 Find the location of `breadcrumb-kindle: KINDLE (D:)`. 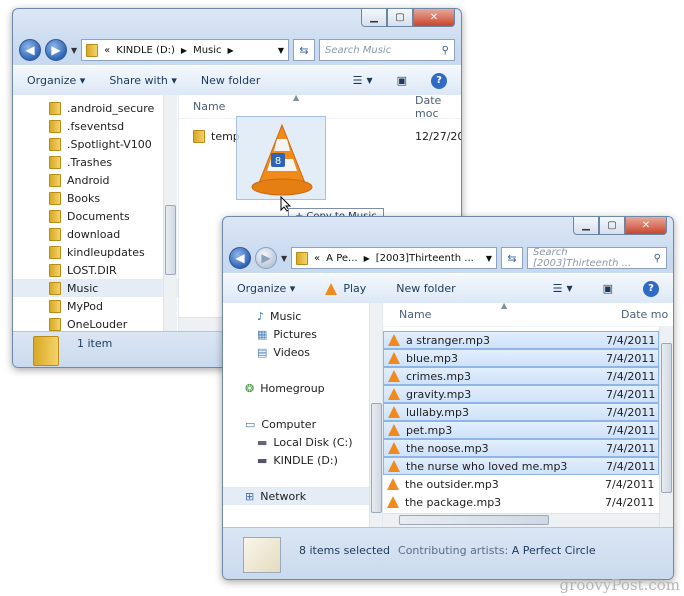

breadcrumb-kindle: KINDLE (D:) is located at coordinates (145, 50).